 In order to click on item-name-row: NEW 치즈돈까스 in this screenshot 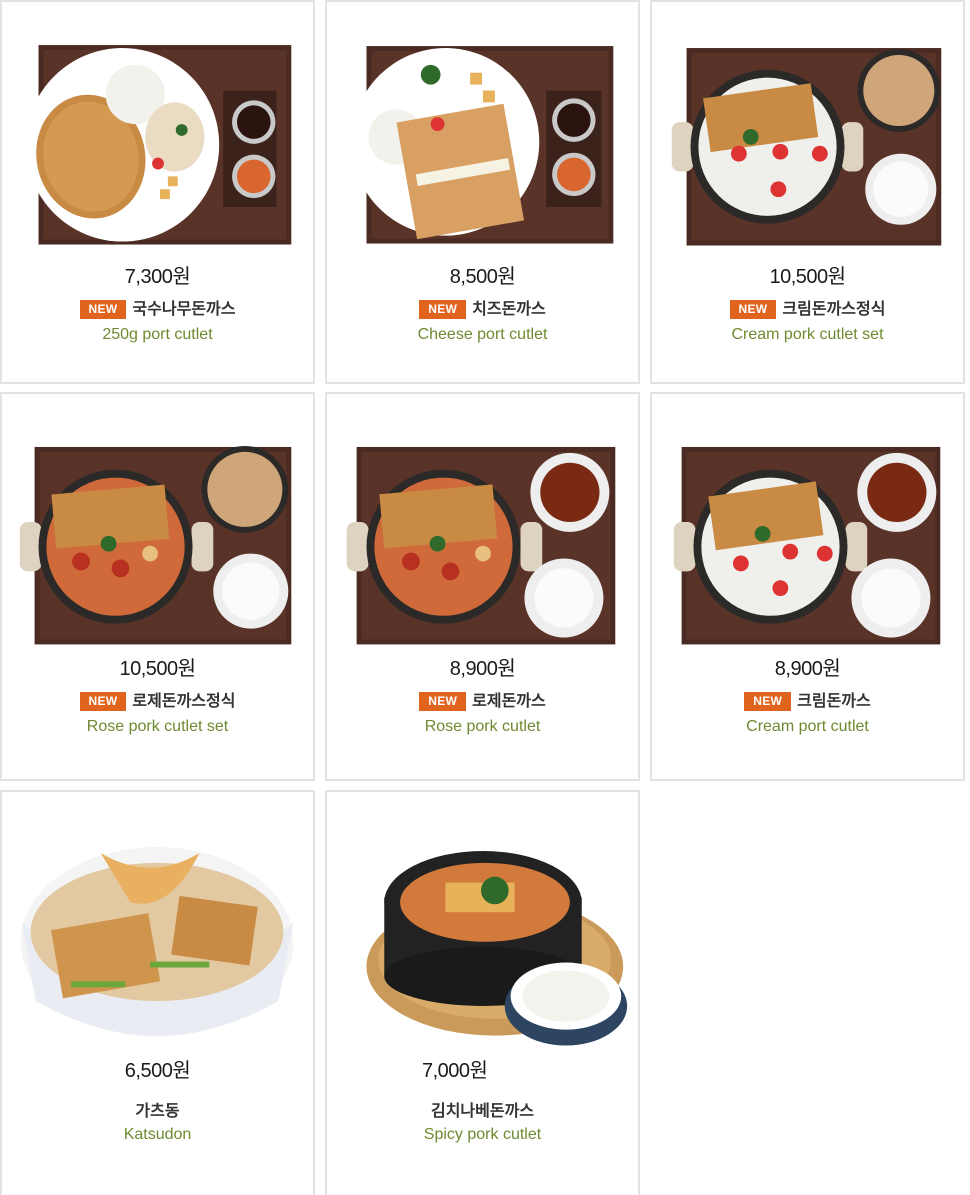, I will do `click(482, 307)`.